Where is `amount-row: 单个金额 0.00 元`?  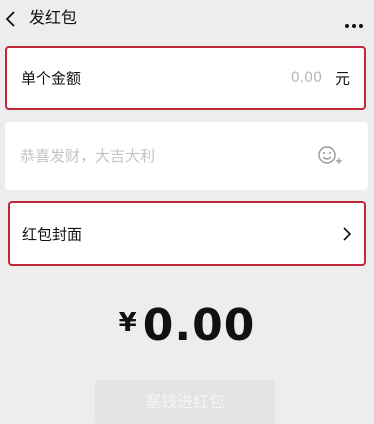
amount-row: 单个金额 0.00 元 is located at coordinates (185, 78).